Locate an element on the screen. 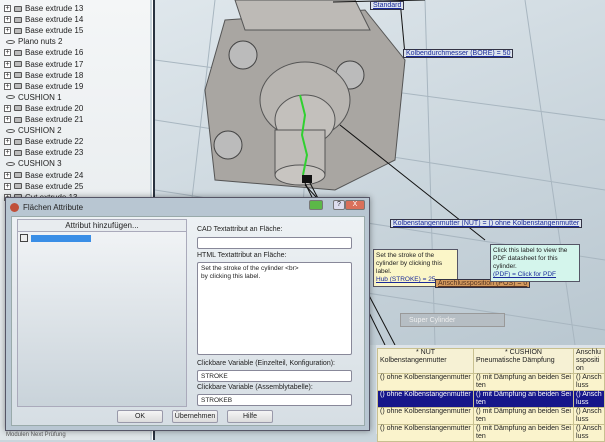  tree-item: + Base extrude 17 is located at coordinates (43, 64).